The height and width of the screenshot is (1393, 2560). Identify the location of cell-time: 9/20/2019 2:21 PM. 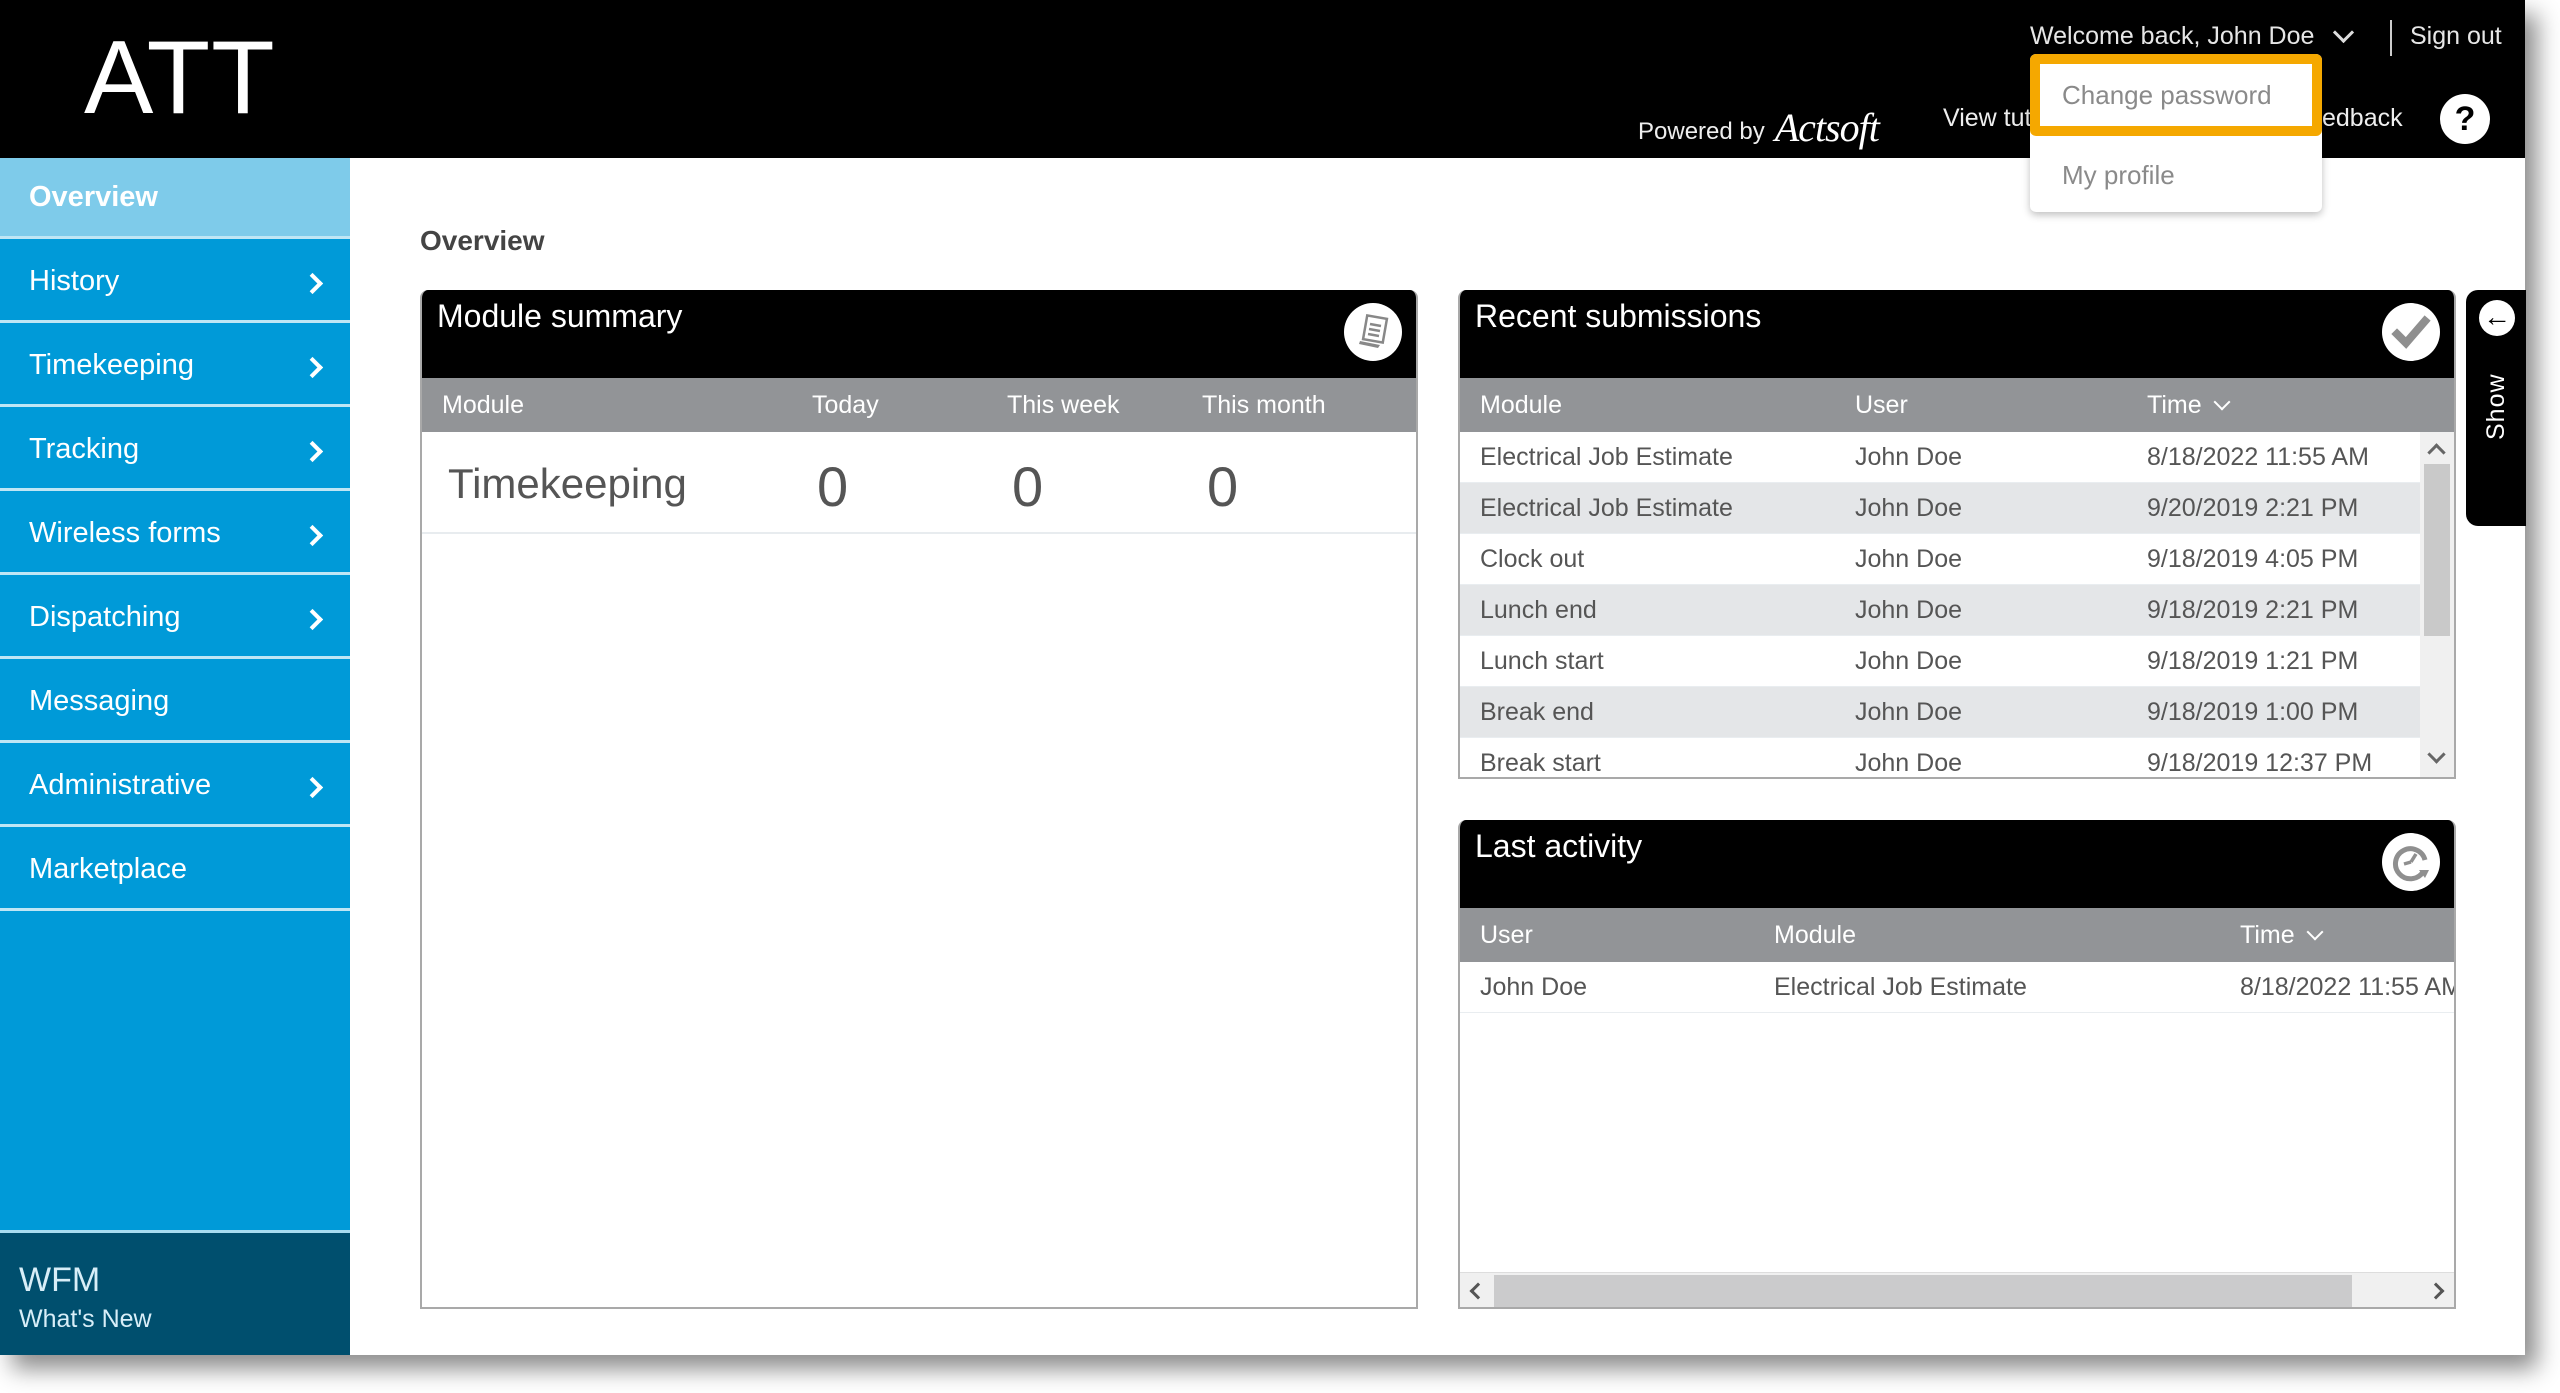
(2253, 508).